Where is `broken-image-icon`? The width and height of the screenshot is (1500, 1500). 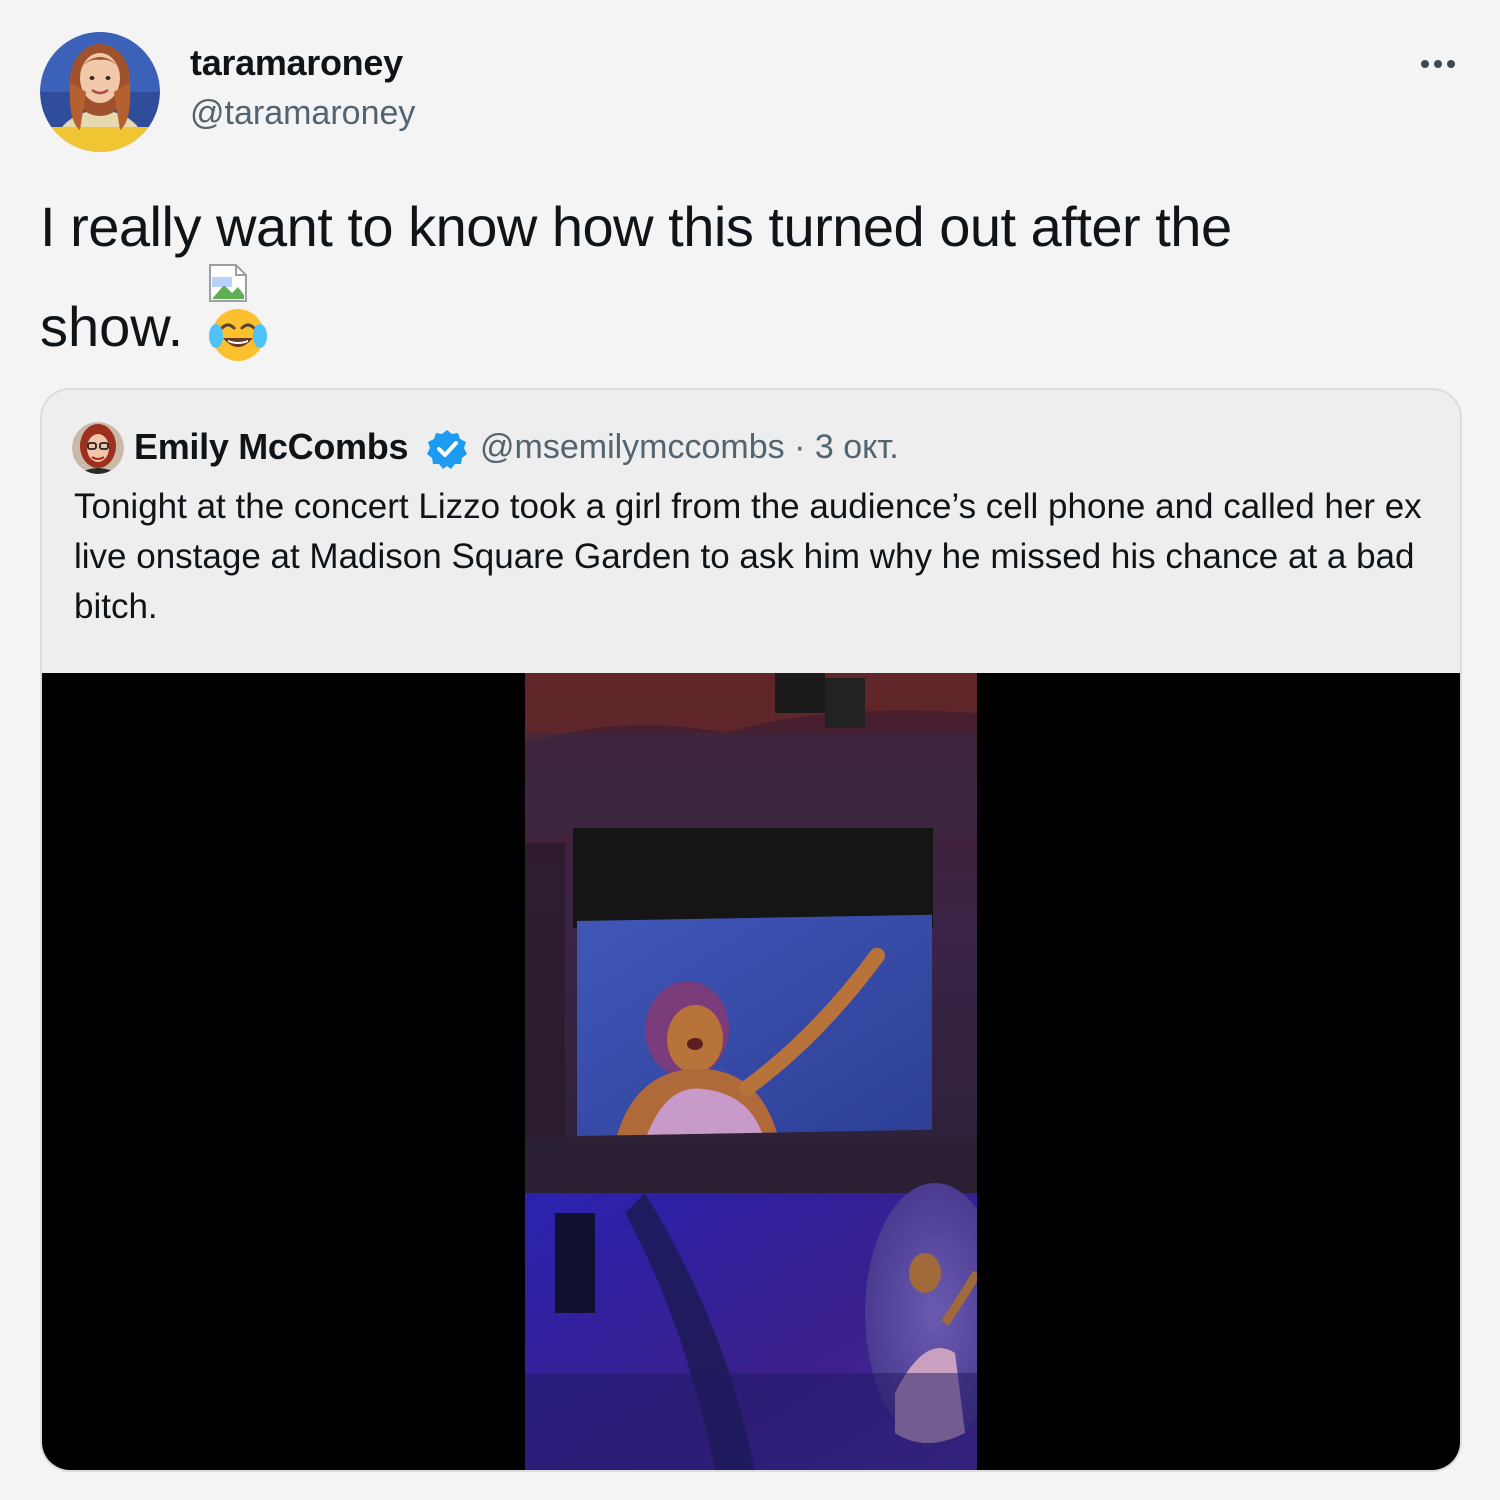
broken-image-icon is located at coordinates (229, 283).